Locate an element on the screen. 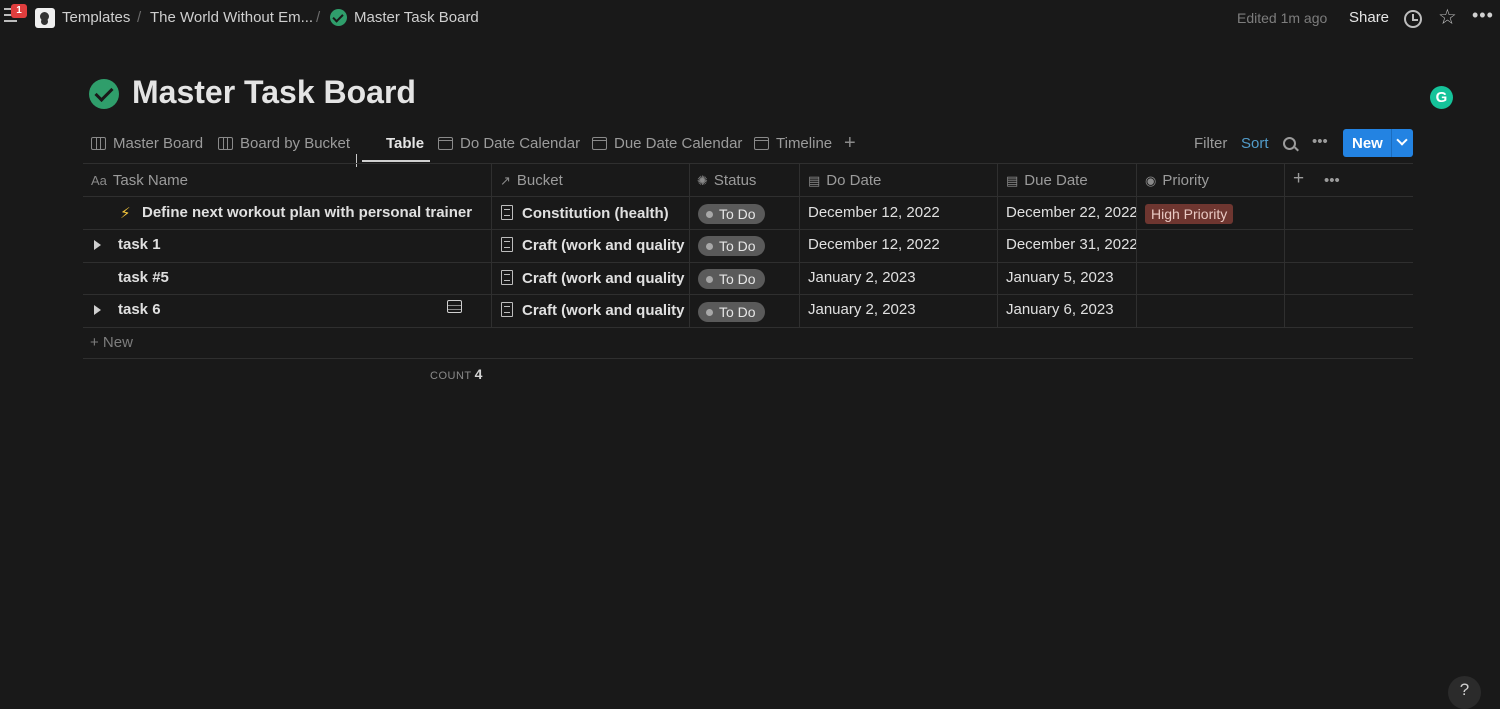  tab-timeline: Timeline is located at coordinates (793, 143).